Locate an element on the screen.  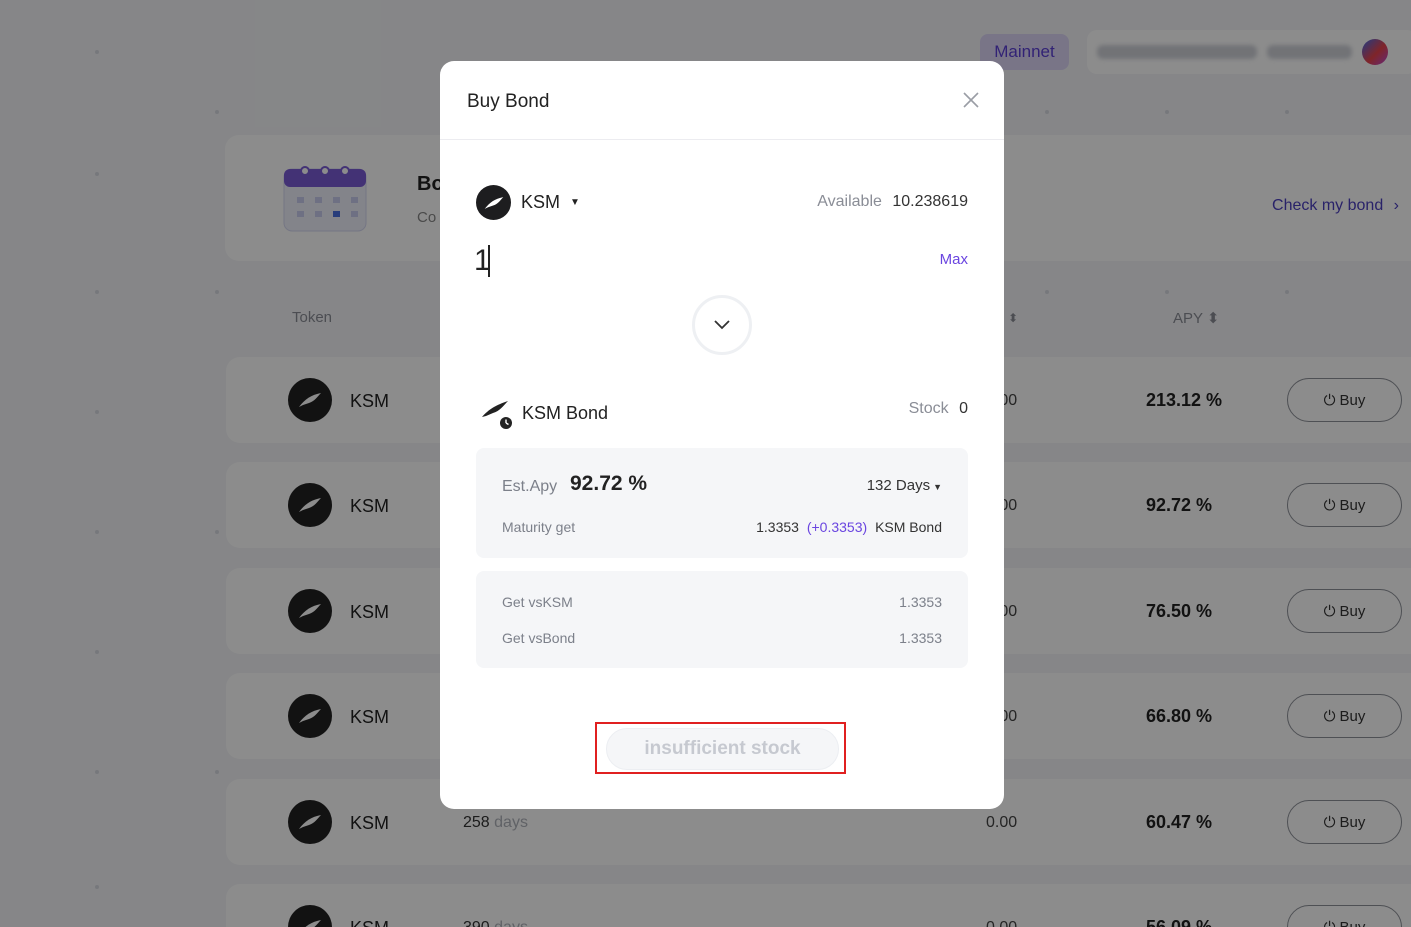
token-selector: KSM ▼ is located at coordinates (528, 202).